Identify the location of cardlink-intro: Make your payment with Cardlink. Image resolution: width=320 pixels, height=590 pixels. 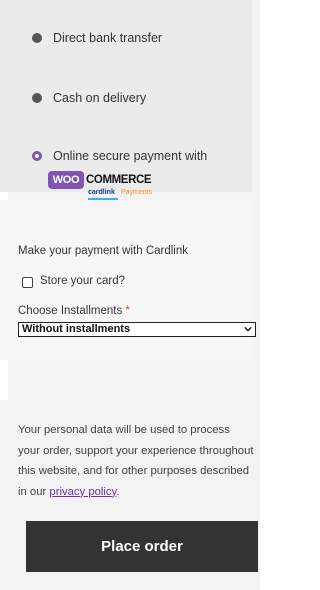
(103, 251).